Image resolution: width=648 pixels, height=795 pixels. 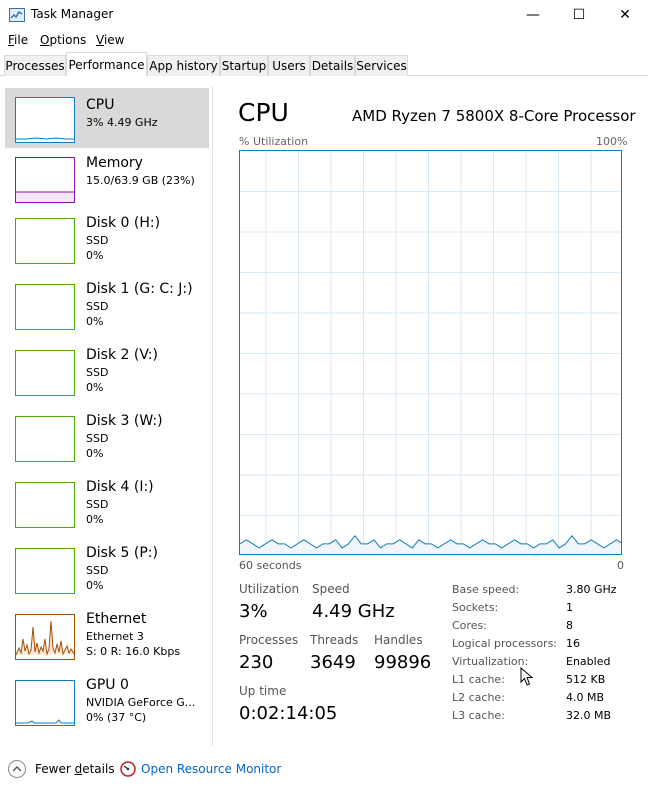 What do you see at coordinates (332, 65) in the screenshot?
I see `tab-details: Details` at bounding box center [332, 65].